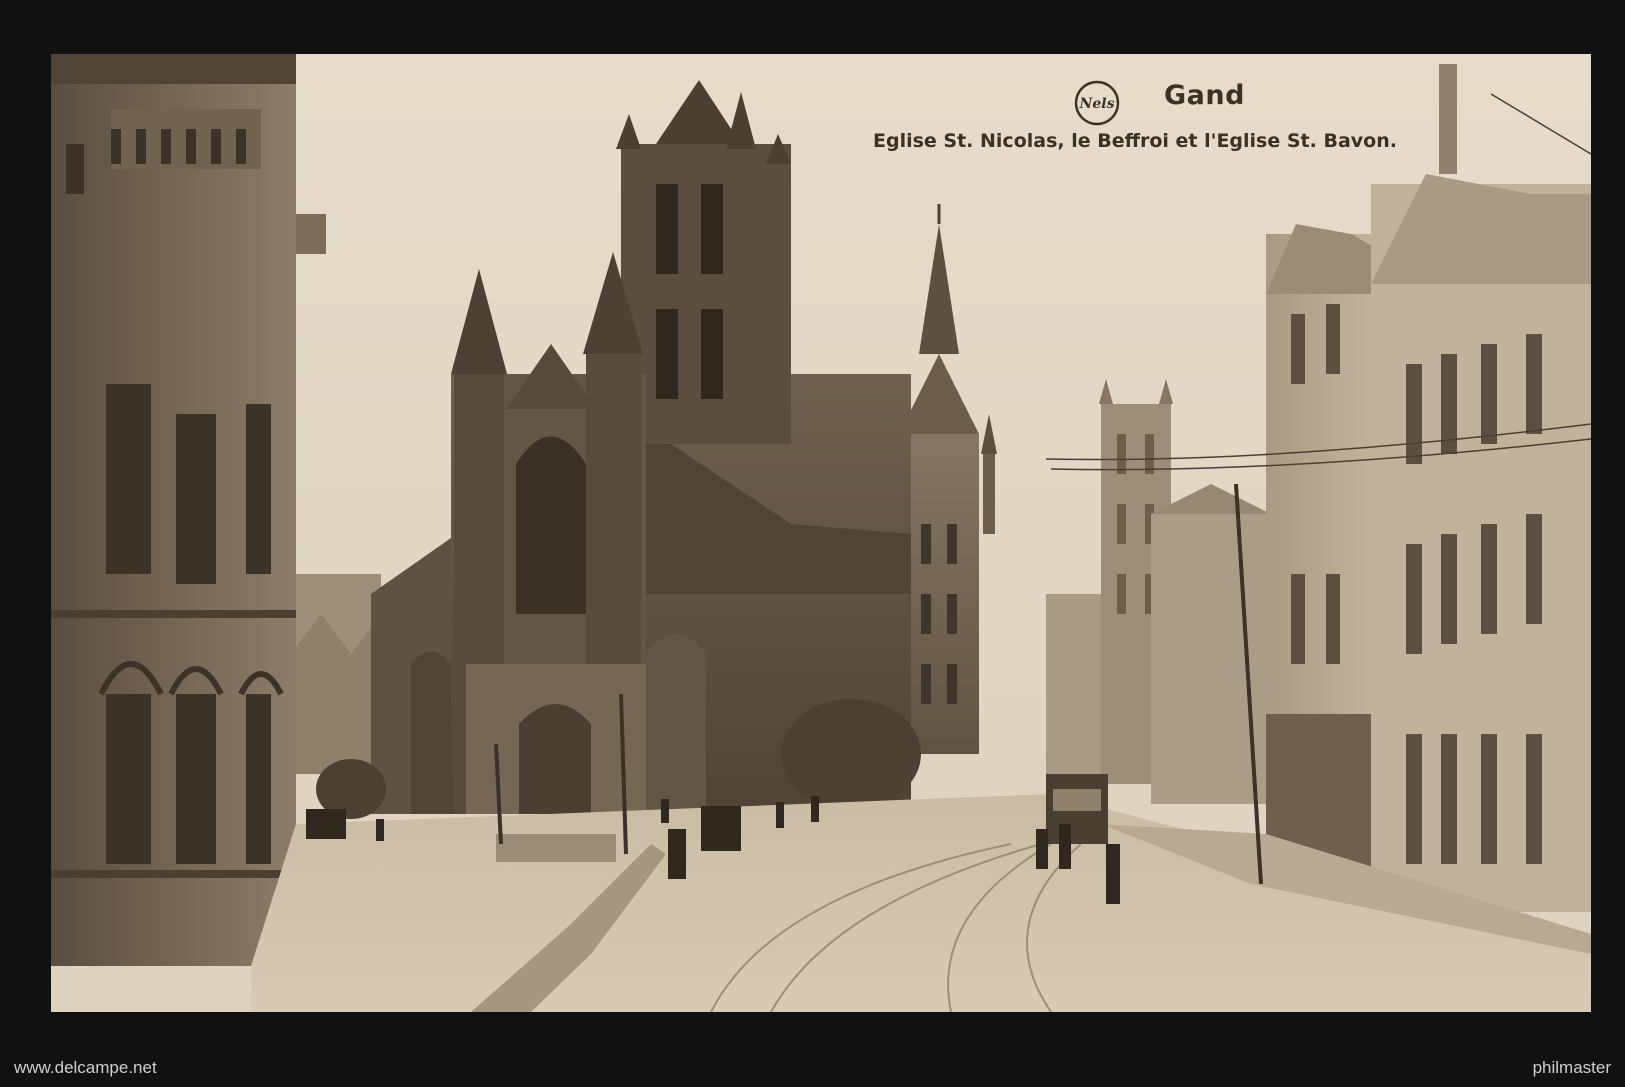 This screenshot has height=1087, width=1625. What do you see at coordinates (1204, 95) in the screenshot?
I see `caption-place-name: Gand` at bounding box center [1204, 95].